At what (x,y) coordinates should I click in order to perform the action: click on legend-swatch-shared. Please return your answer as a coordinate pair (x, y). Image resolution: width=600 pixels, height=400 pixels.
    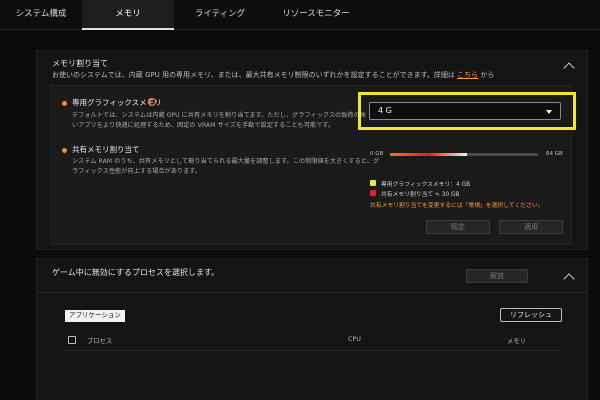
    Looking at the image, I should click on (373, 193).